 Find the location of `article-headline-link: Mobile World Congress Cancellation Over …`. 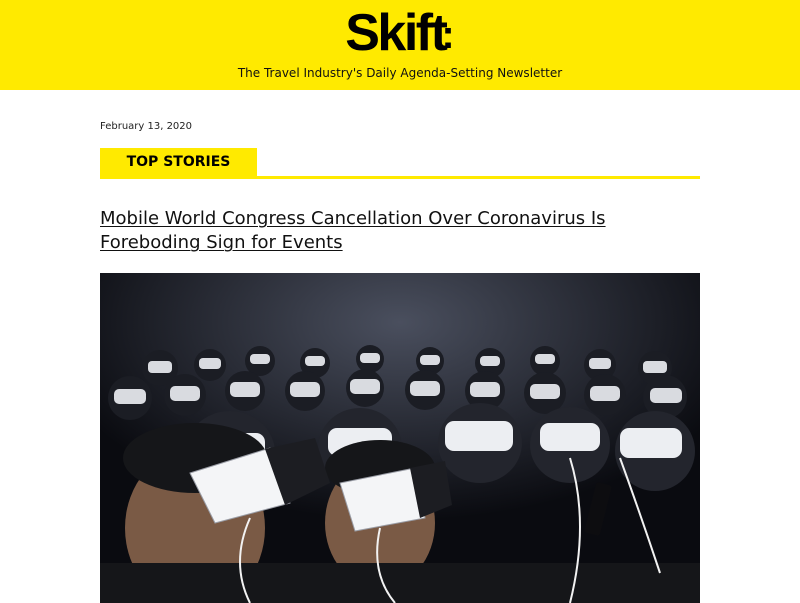

article-headline-link: Mobile World Congress Cancellation Over … is located at coordinates (400, 231).